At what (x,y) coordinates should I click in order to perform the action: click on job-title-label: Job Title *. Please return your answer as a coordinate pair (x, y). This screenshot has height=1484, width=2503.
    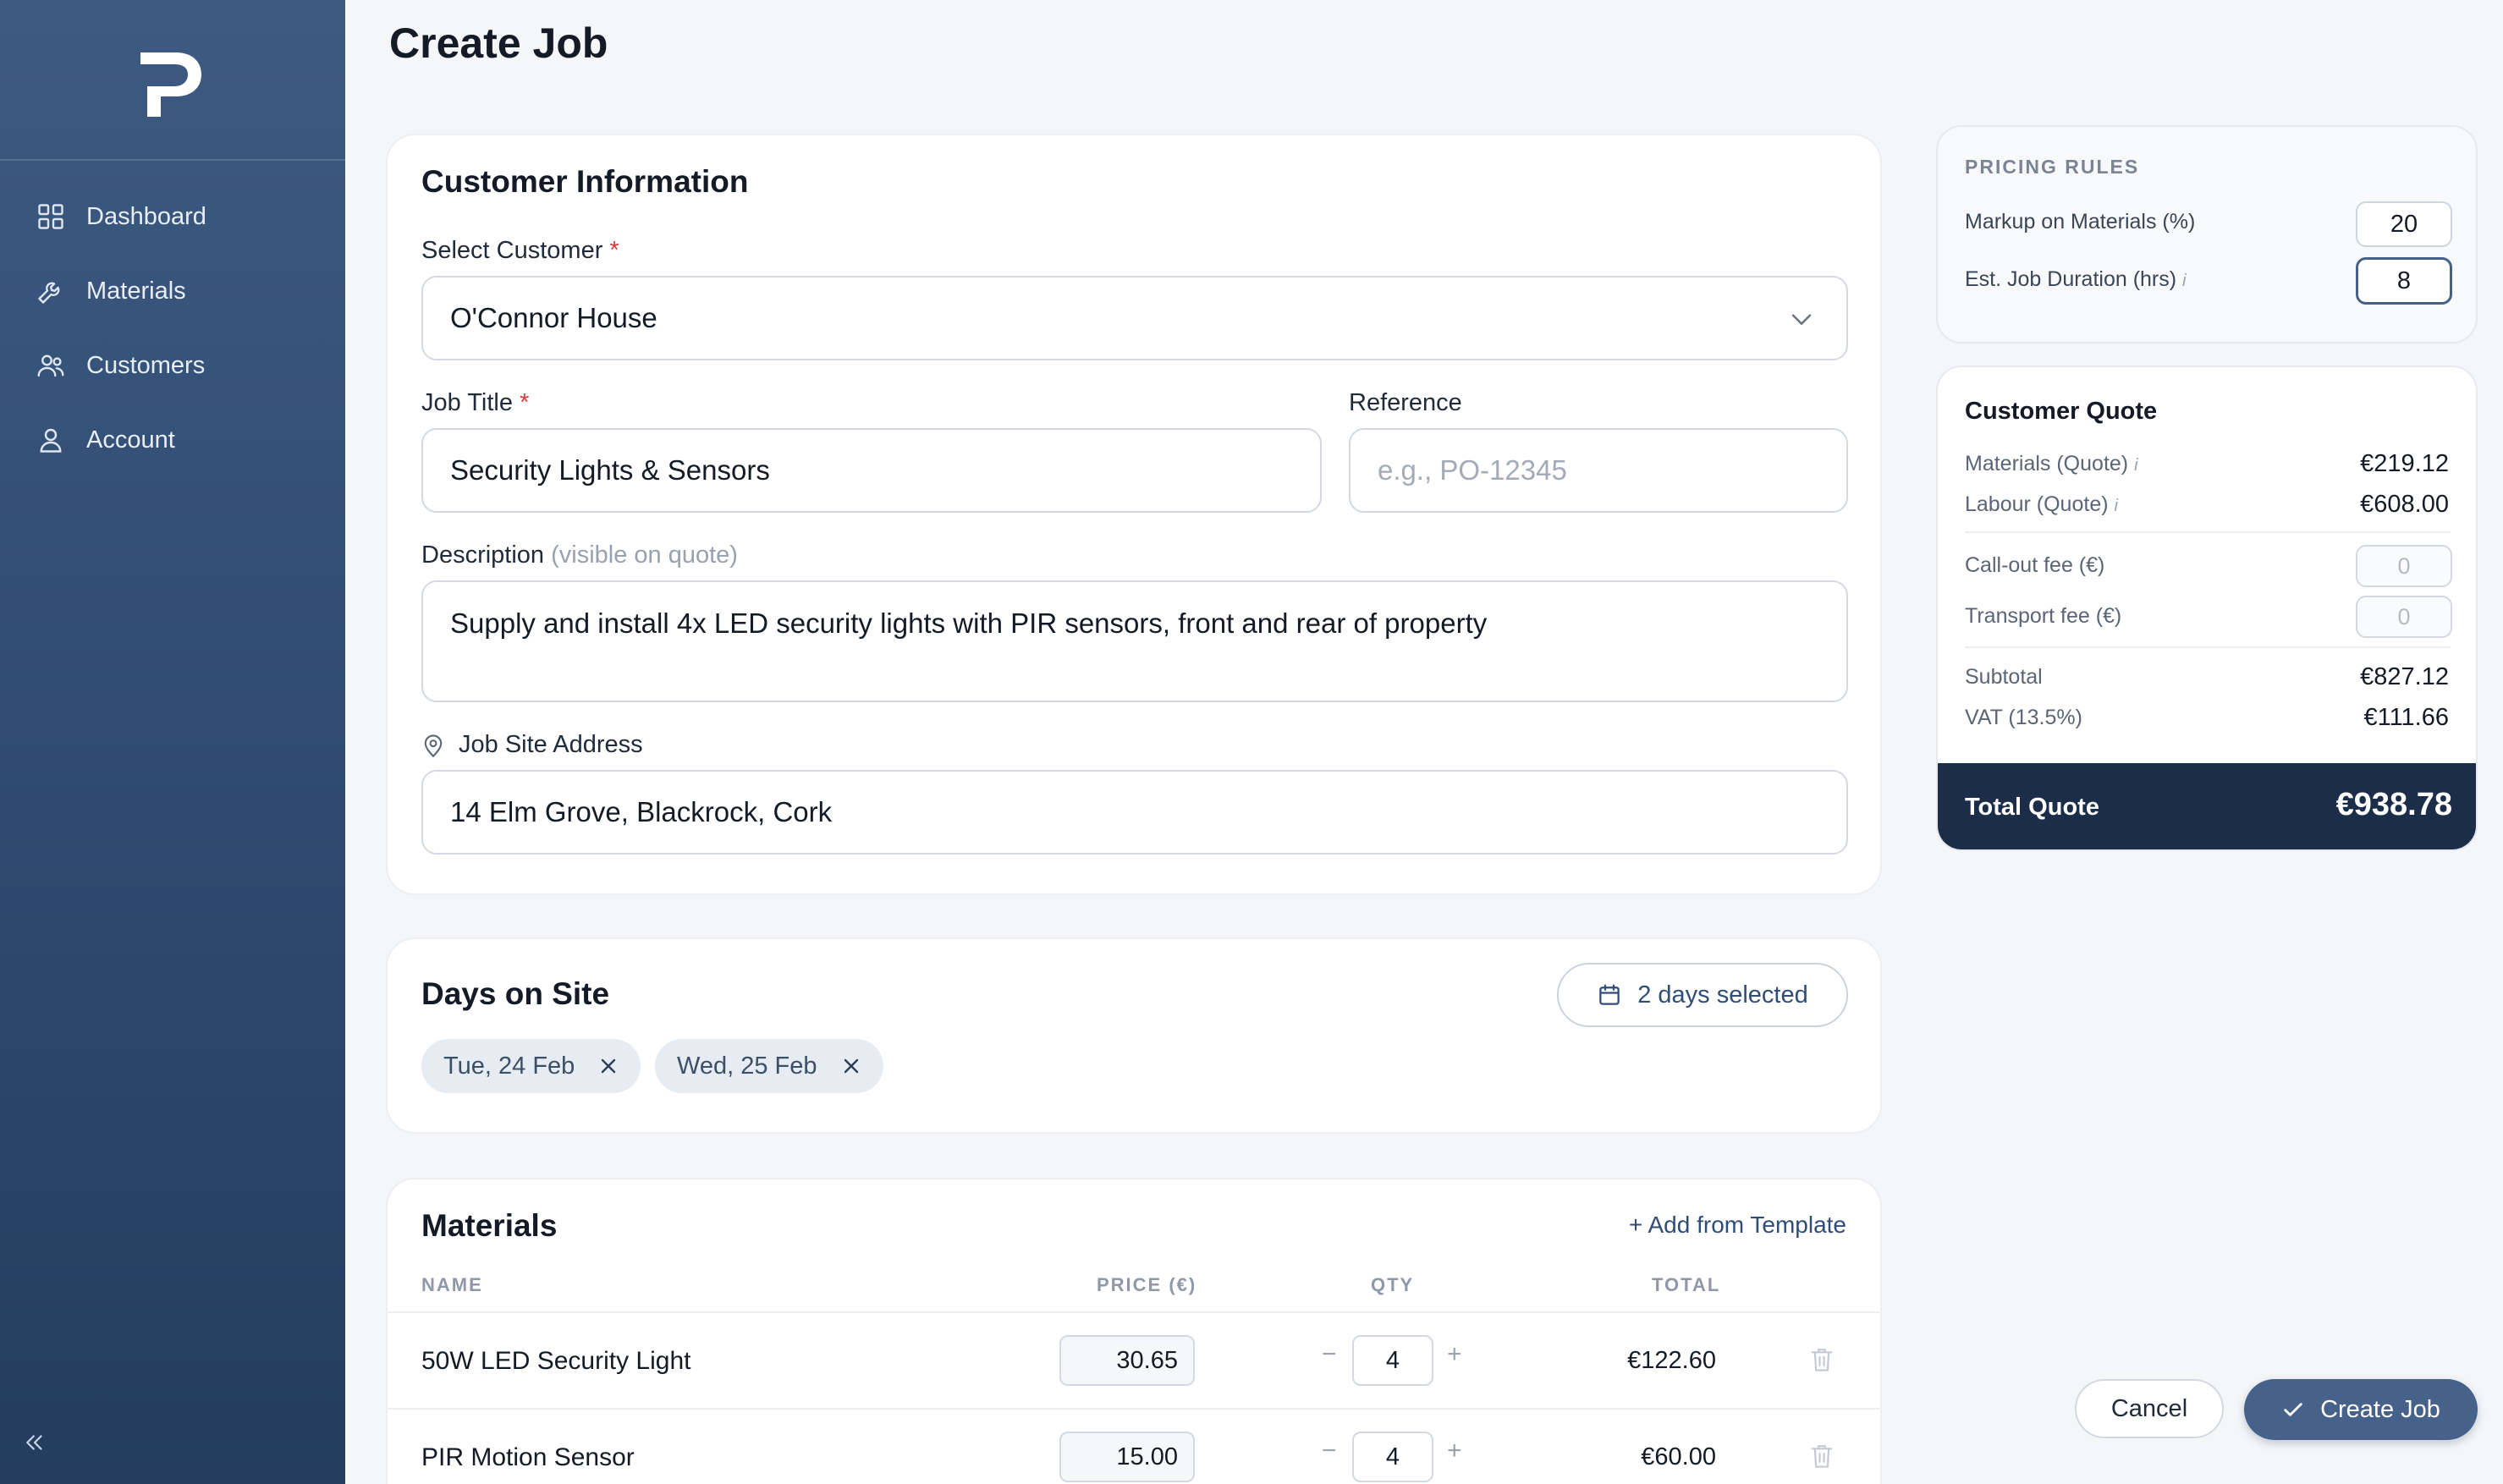
    Looking at the image, I should click on (475, 403).